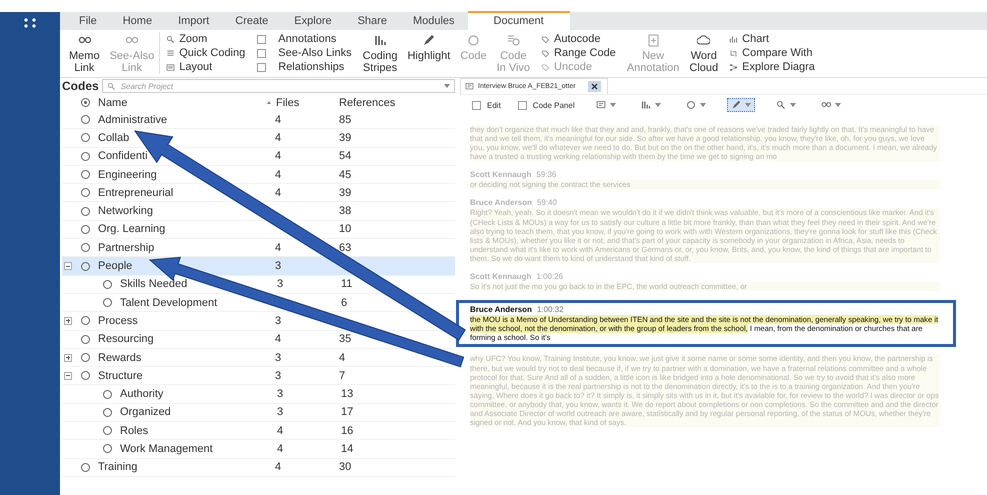 Image resolution: width=987 pixels, height=495 pixels. Describe the element at coordinates (115, 266) in the screenshot. I see `code-name: People` at that location.